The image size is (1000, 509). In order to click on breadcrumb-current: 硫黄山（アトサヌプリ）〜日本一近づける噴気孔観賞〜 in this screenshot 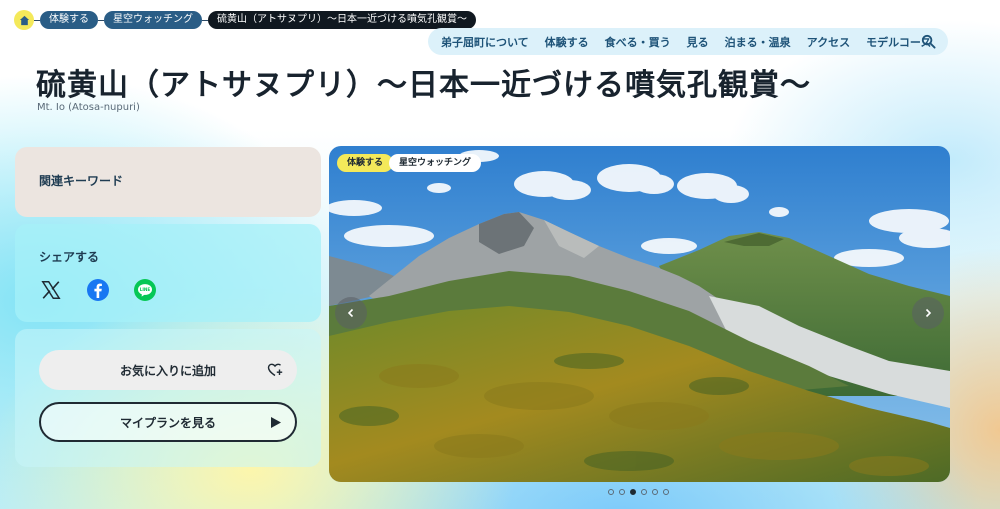, I will do `click(342, 20)`.